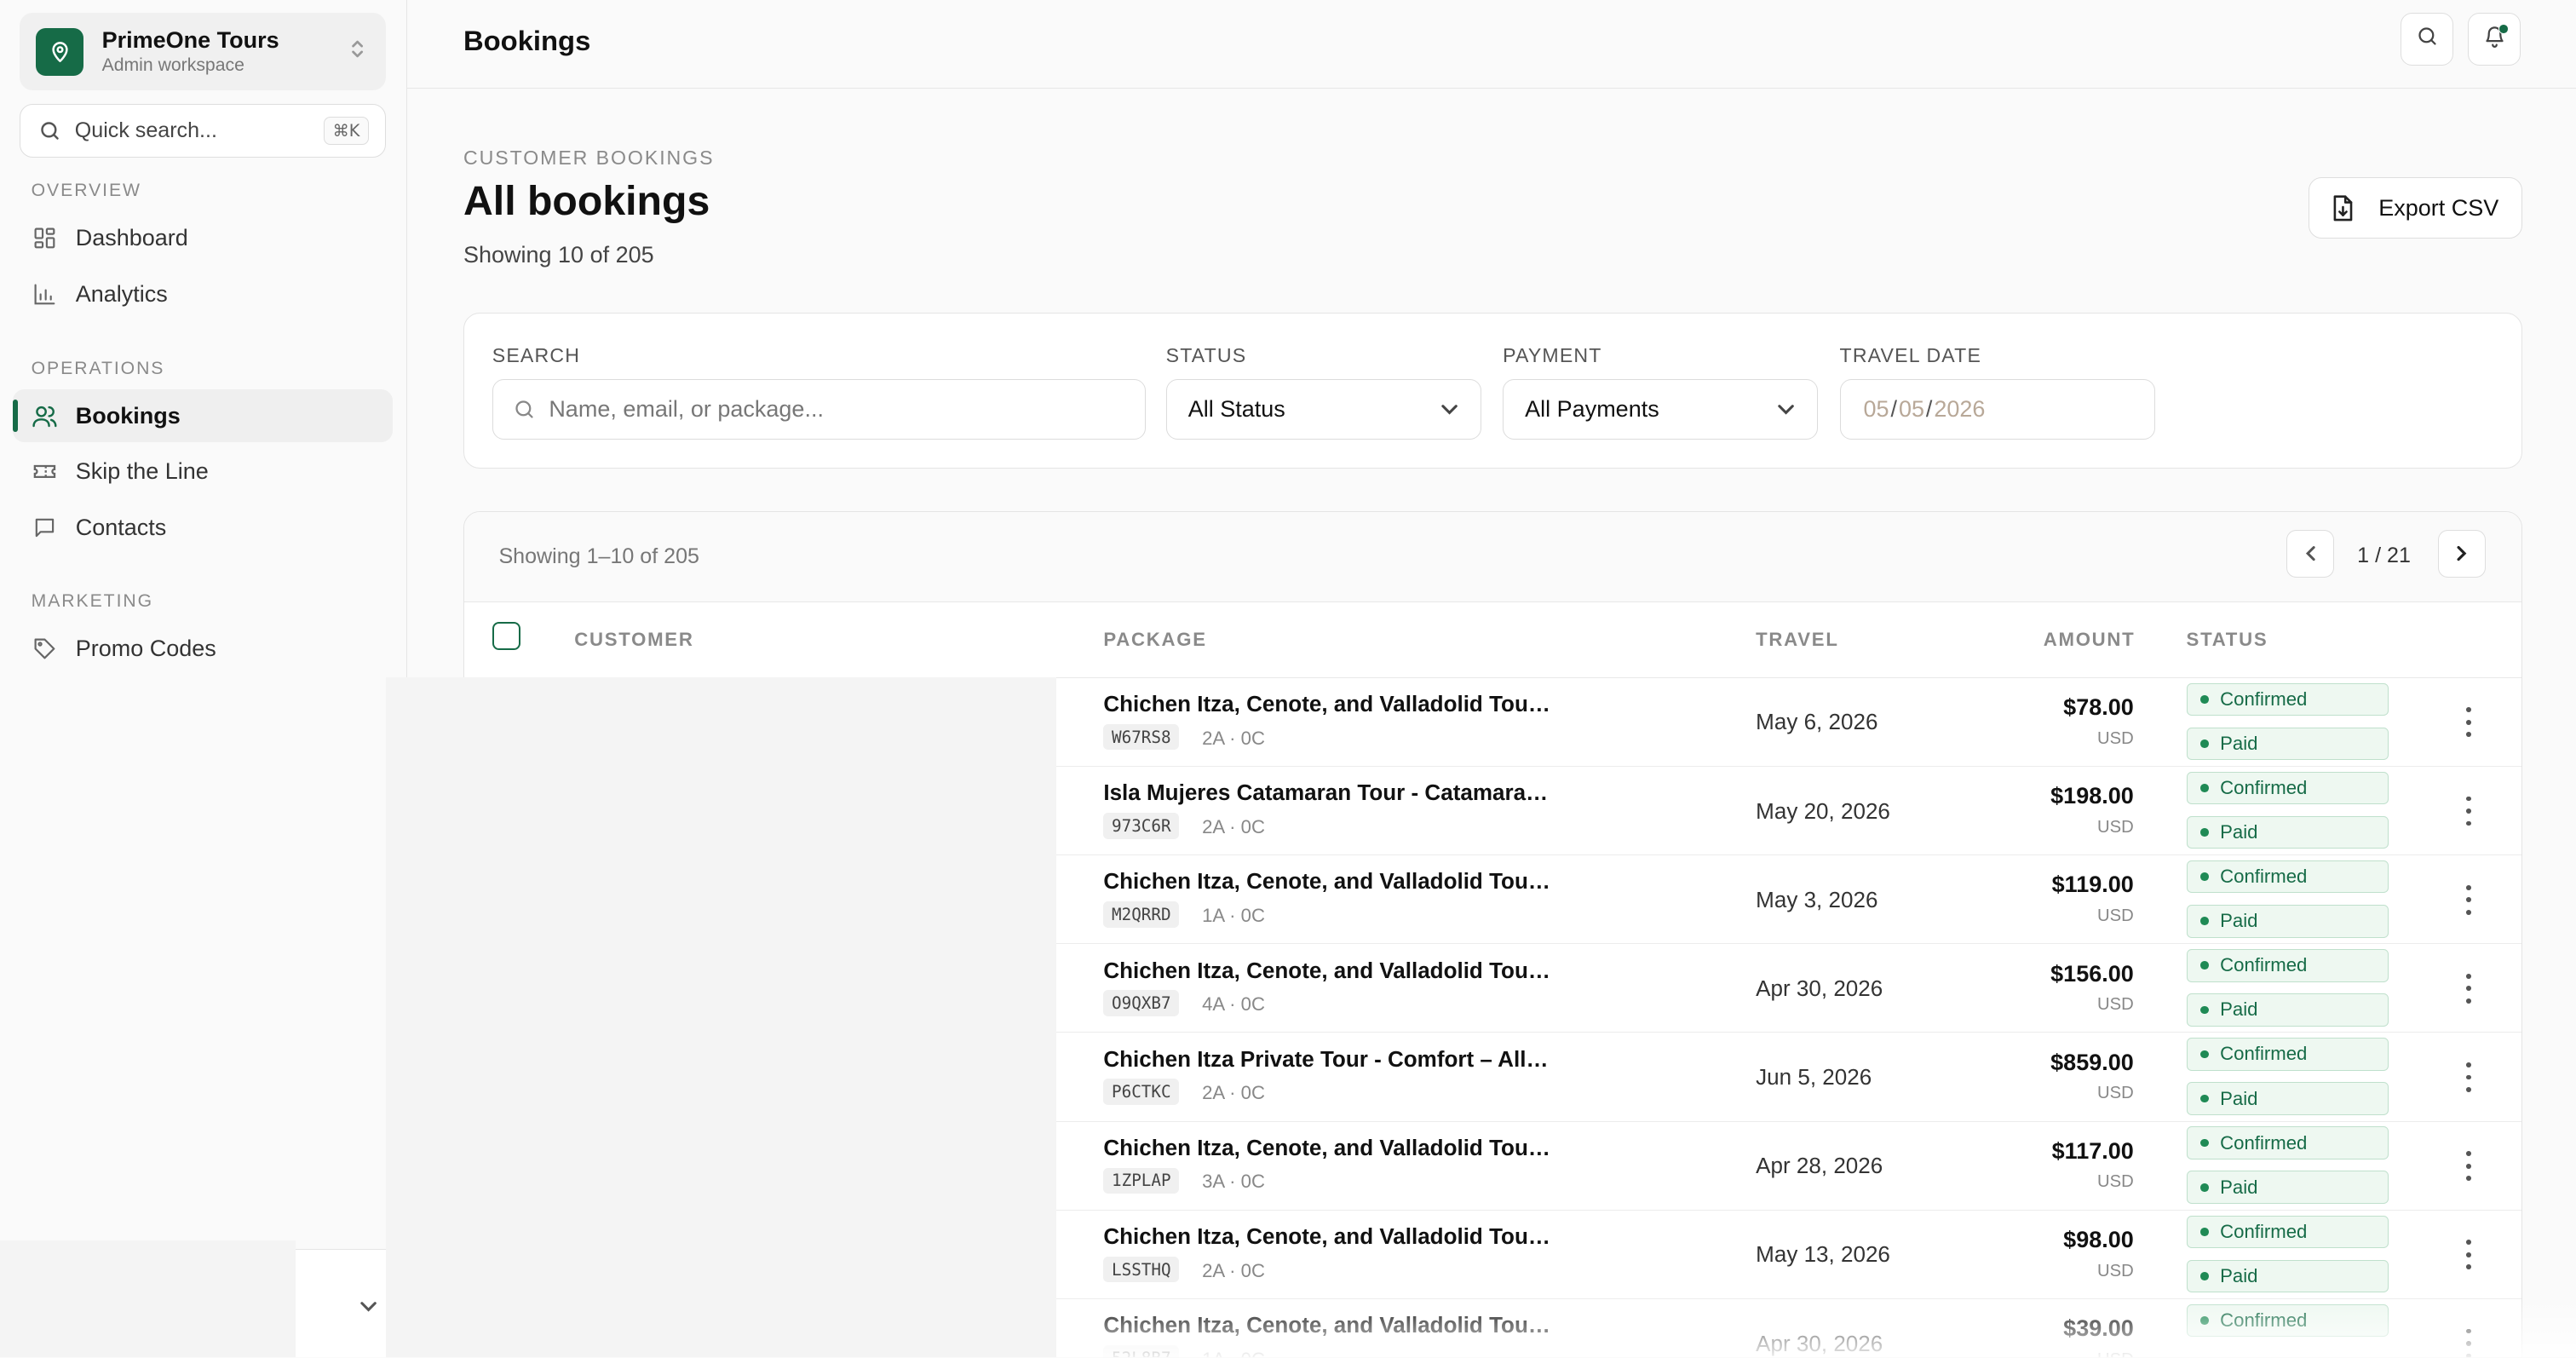 The width and height of the screenshot is (2576, 1358). What do you see at coordinates (536, 355) in the screenshot?
I see `search-filter-label: SEARCH` at bounding box center [536, 355].